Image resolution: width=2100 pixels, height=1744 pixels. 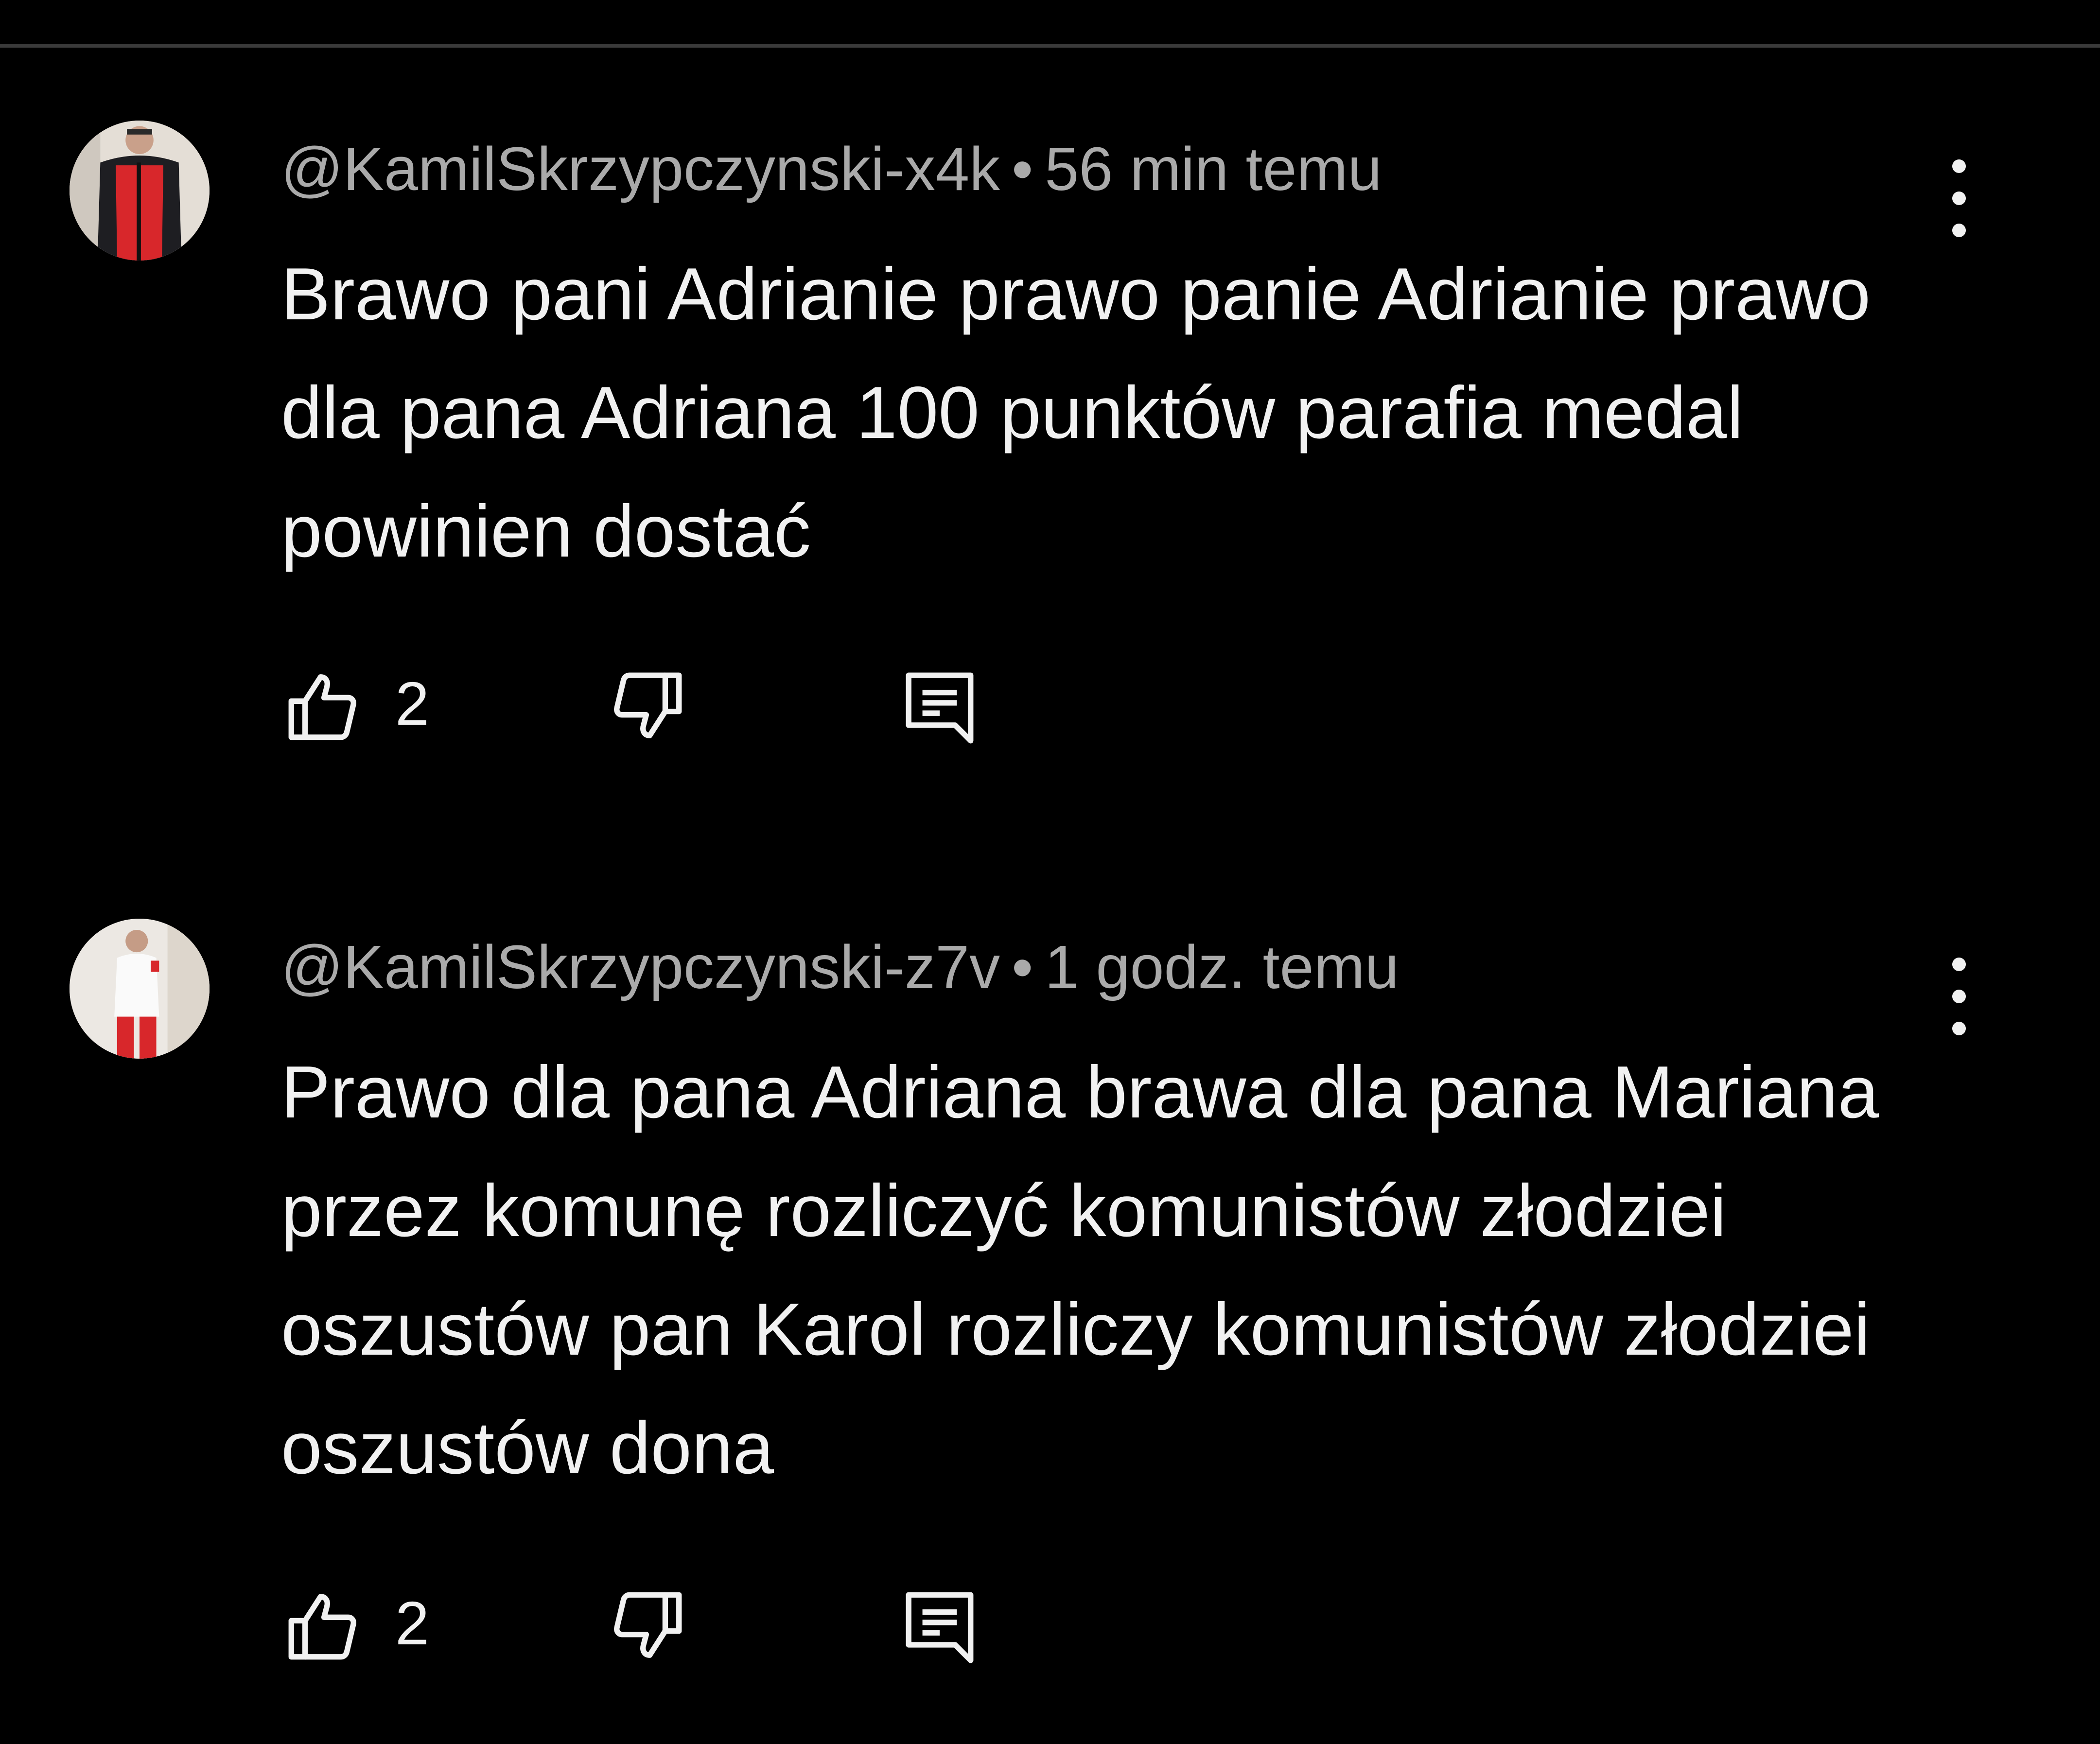 I want to click on comment-header: @KamilSkrzypczynski-x4k • 56 min temu, so click(x=831, y=169).